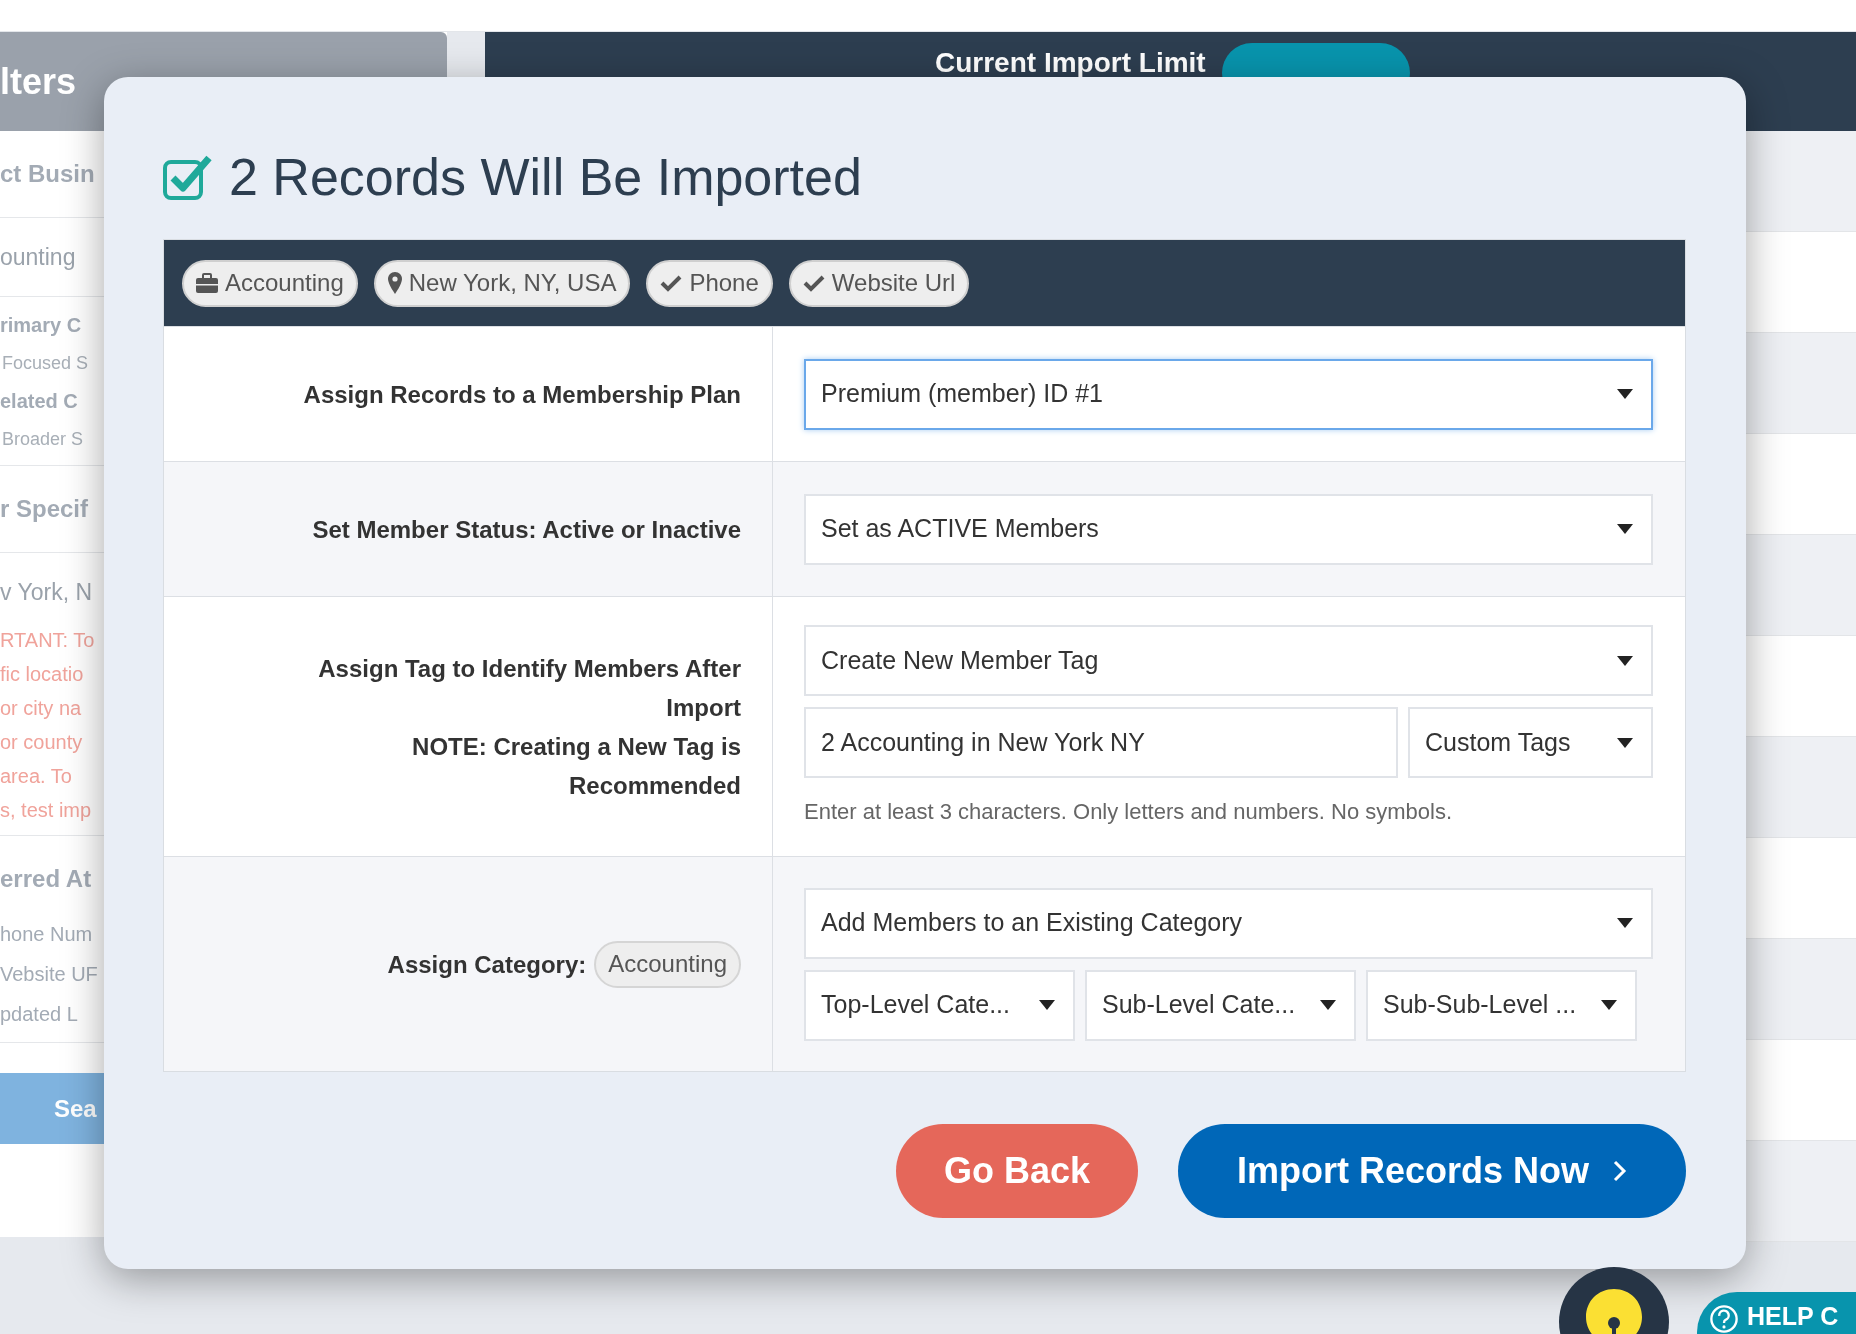 This screenshot has width=1856, height=1334. What do you see at coordinates (1228, 394) in the screenshot?
I see `dropdown: Premium (member) ID #1` at bounding box center [1228, 394].